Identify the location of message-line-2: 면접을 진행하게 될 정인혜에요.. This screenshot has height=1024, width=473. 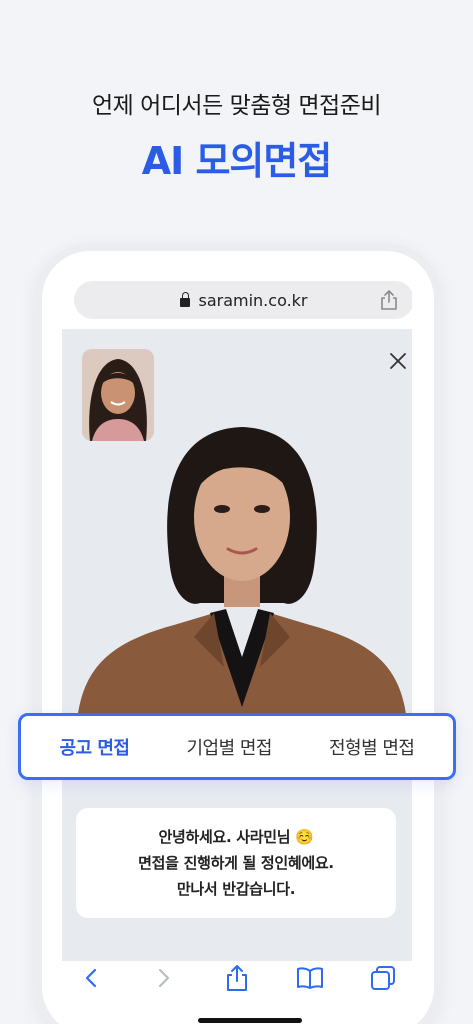
(236, 863).